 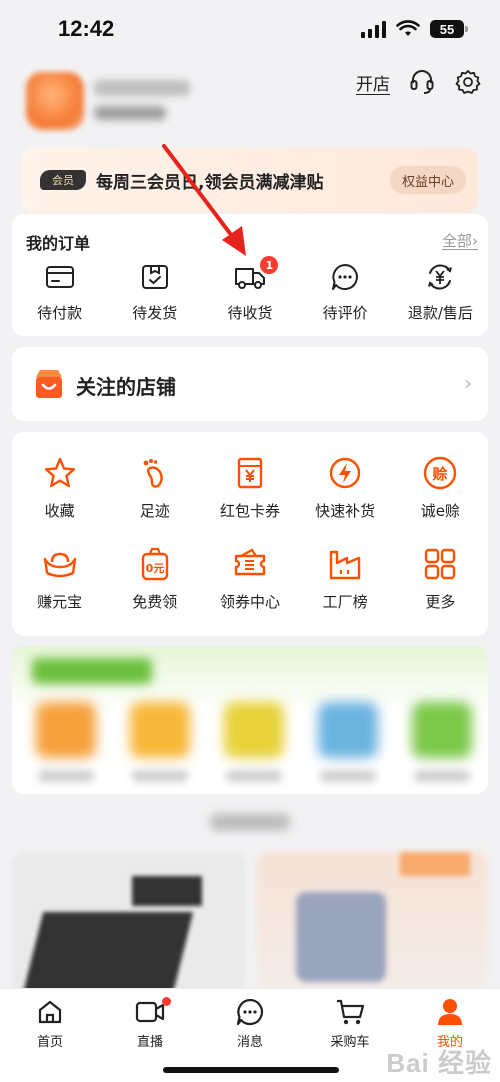 I want to click on tool-label: 足迹, so click(x=154, y=511).